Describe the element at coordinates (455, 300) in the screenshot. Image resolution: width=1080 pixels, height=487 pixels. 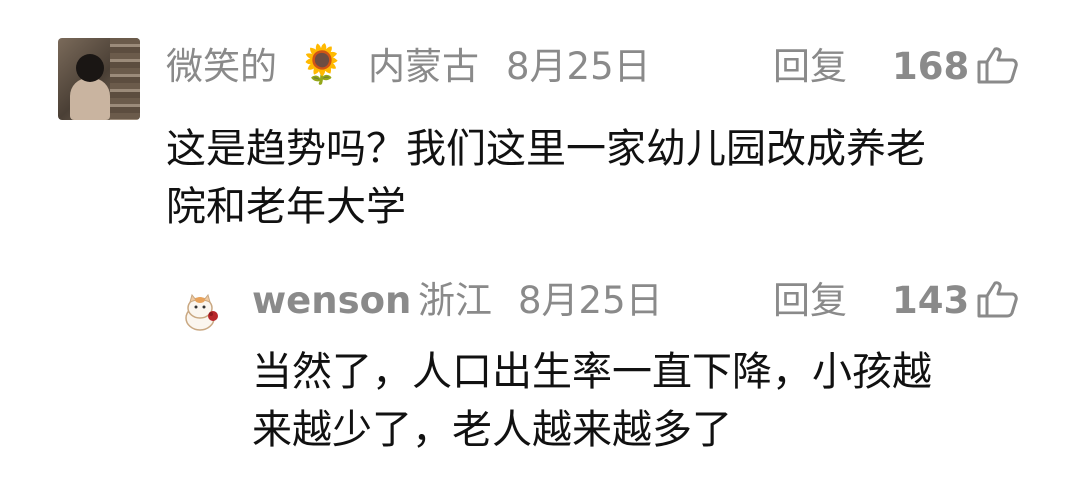
I see `reply-location: 浙江` at that location.